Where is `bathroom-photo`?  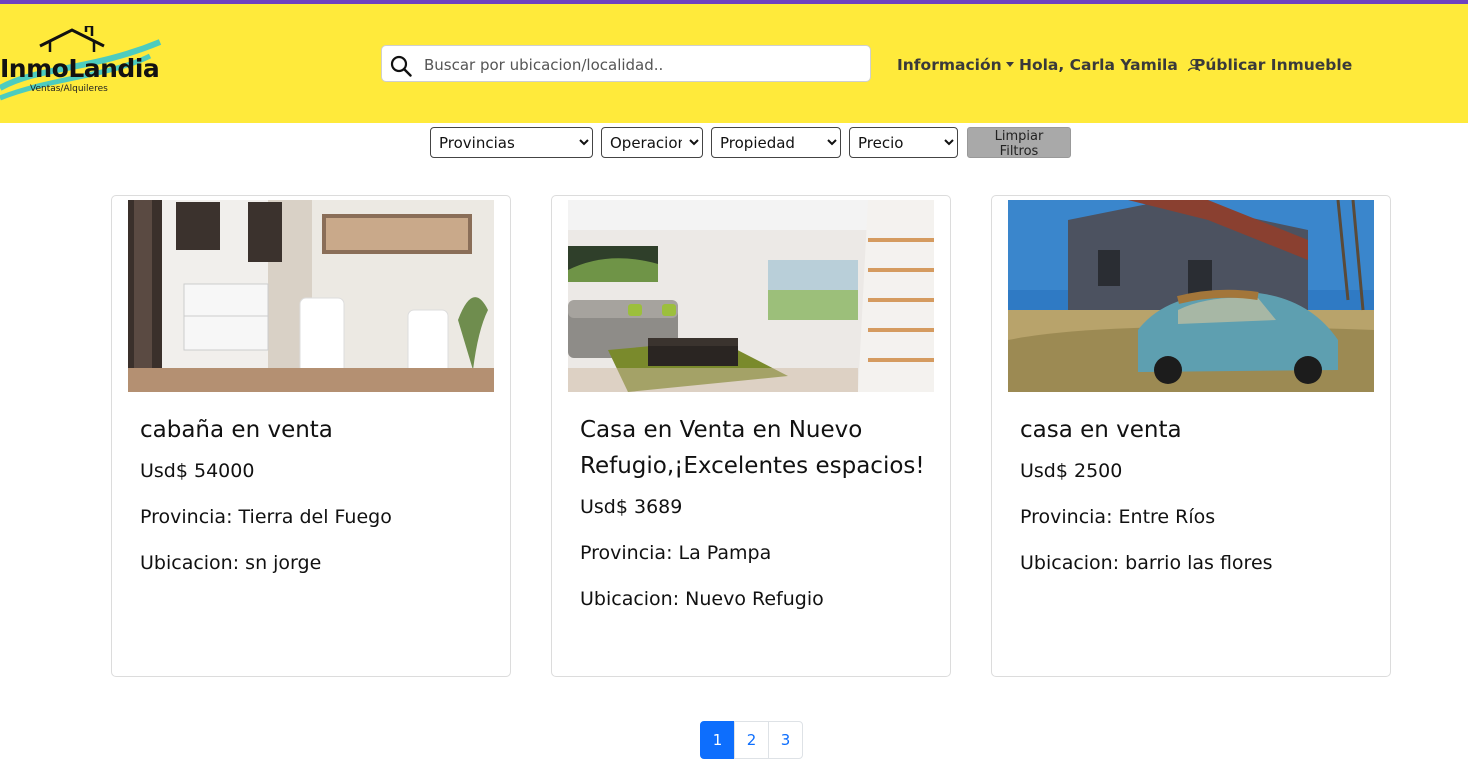
bathroom-photo is located at coordinates (311, 296).